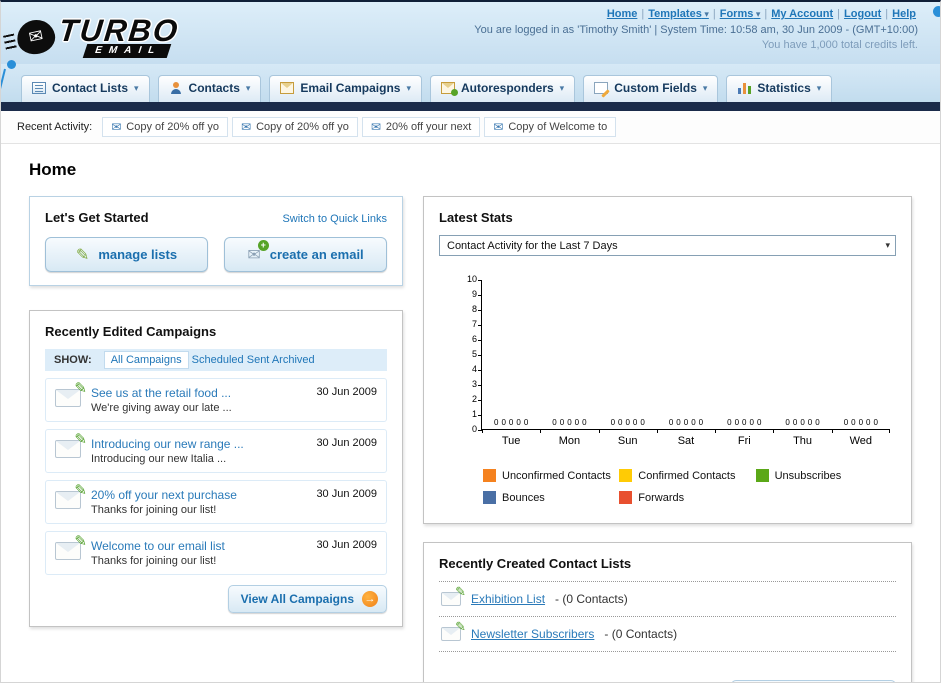  Describe the element at coordinates (297, 599) in the screenshot. I see `view-all-campaigns-label: View All Campaigns` at that location.